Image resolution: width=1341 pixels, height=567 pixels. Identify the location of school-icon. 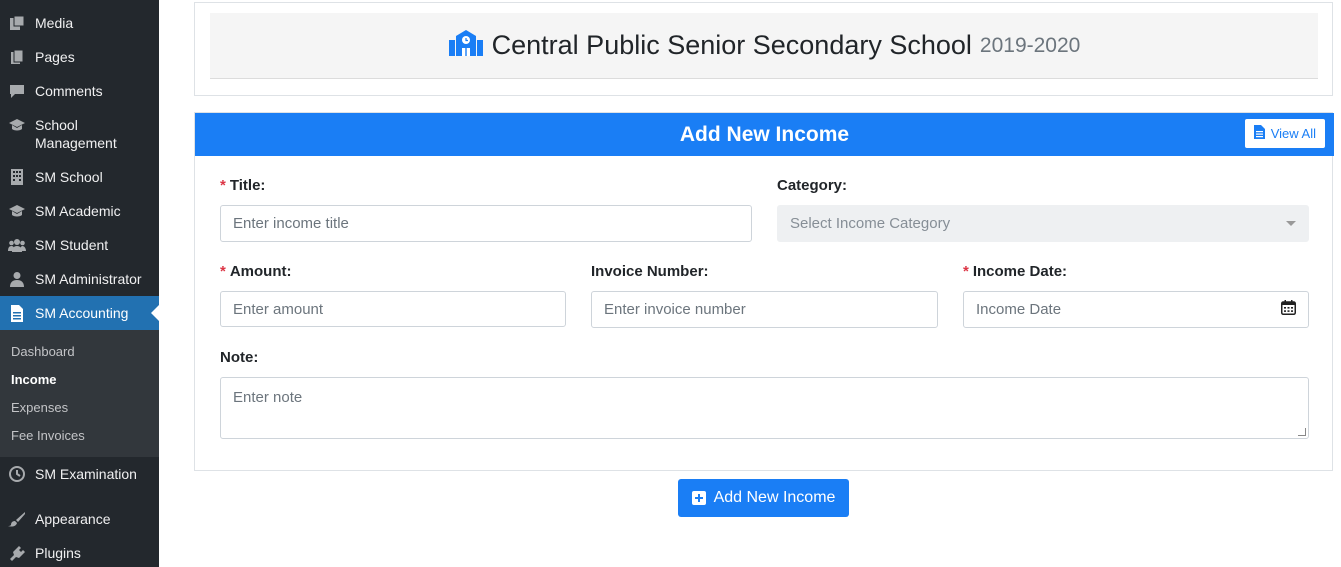
(466, 45).